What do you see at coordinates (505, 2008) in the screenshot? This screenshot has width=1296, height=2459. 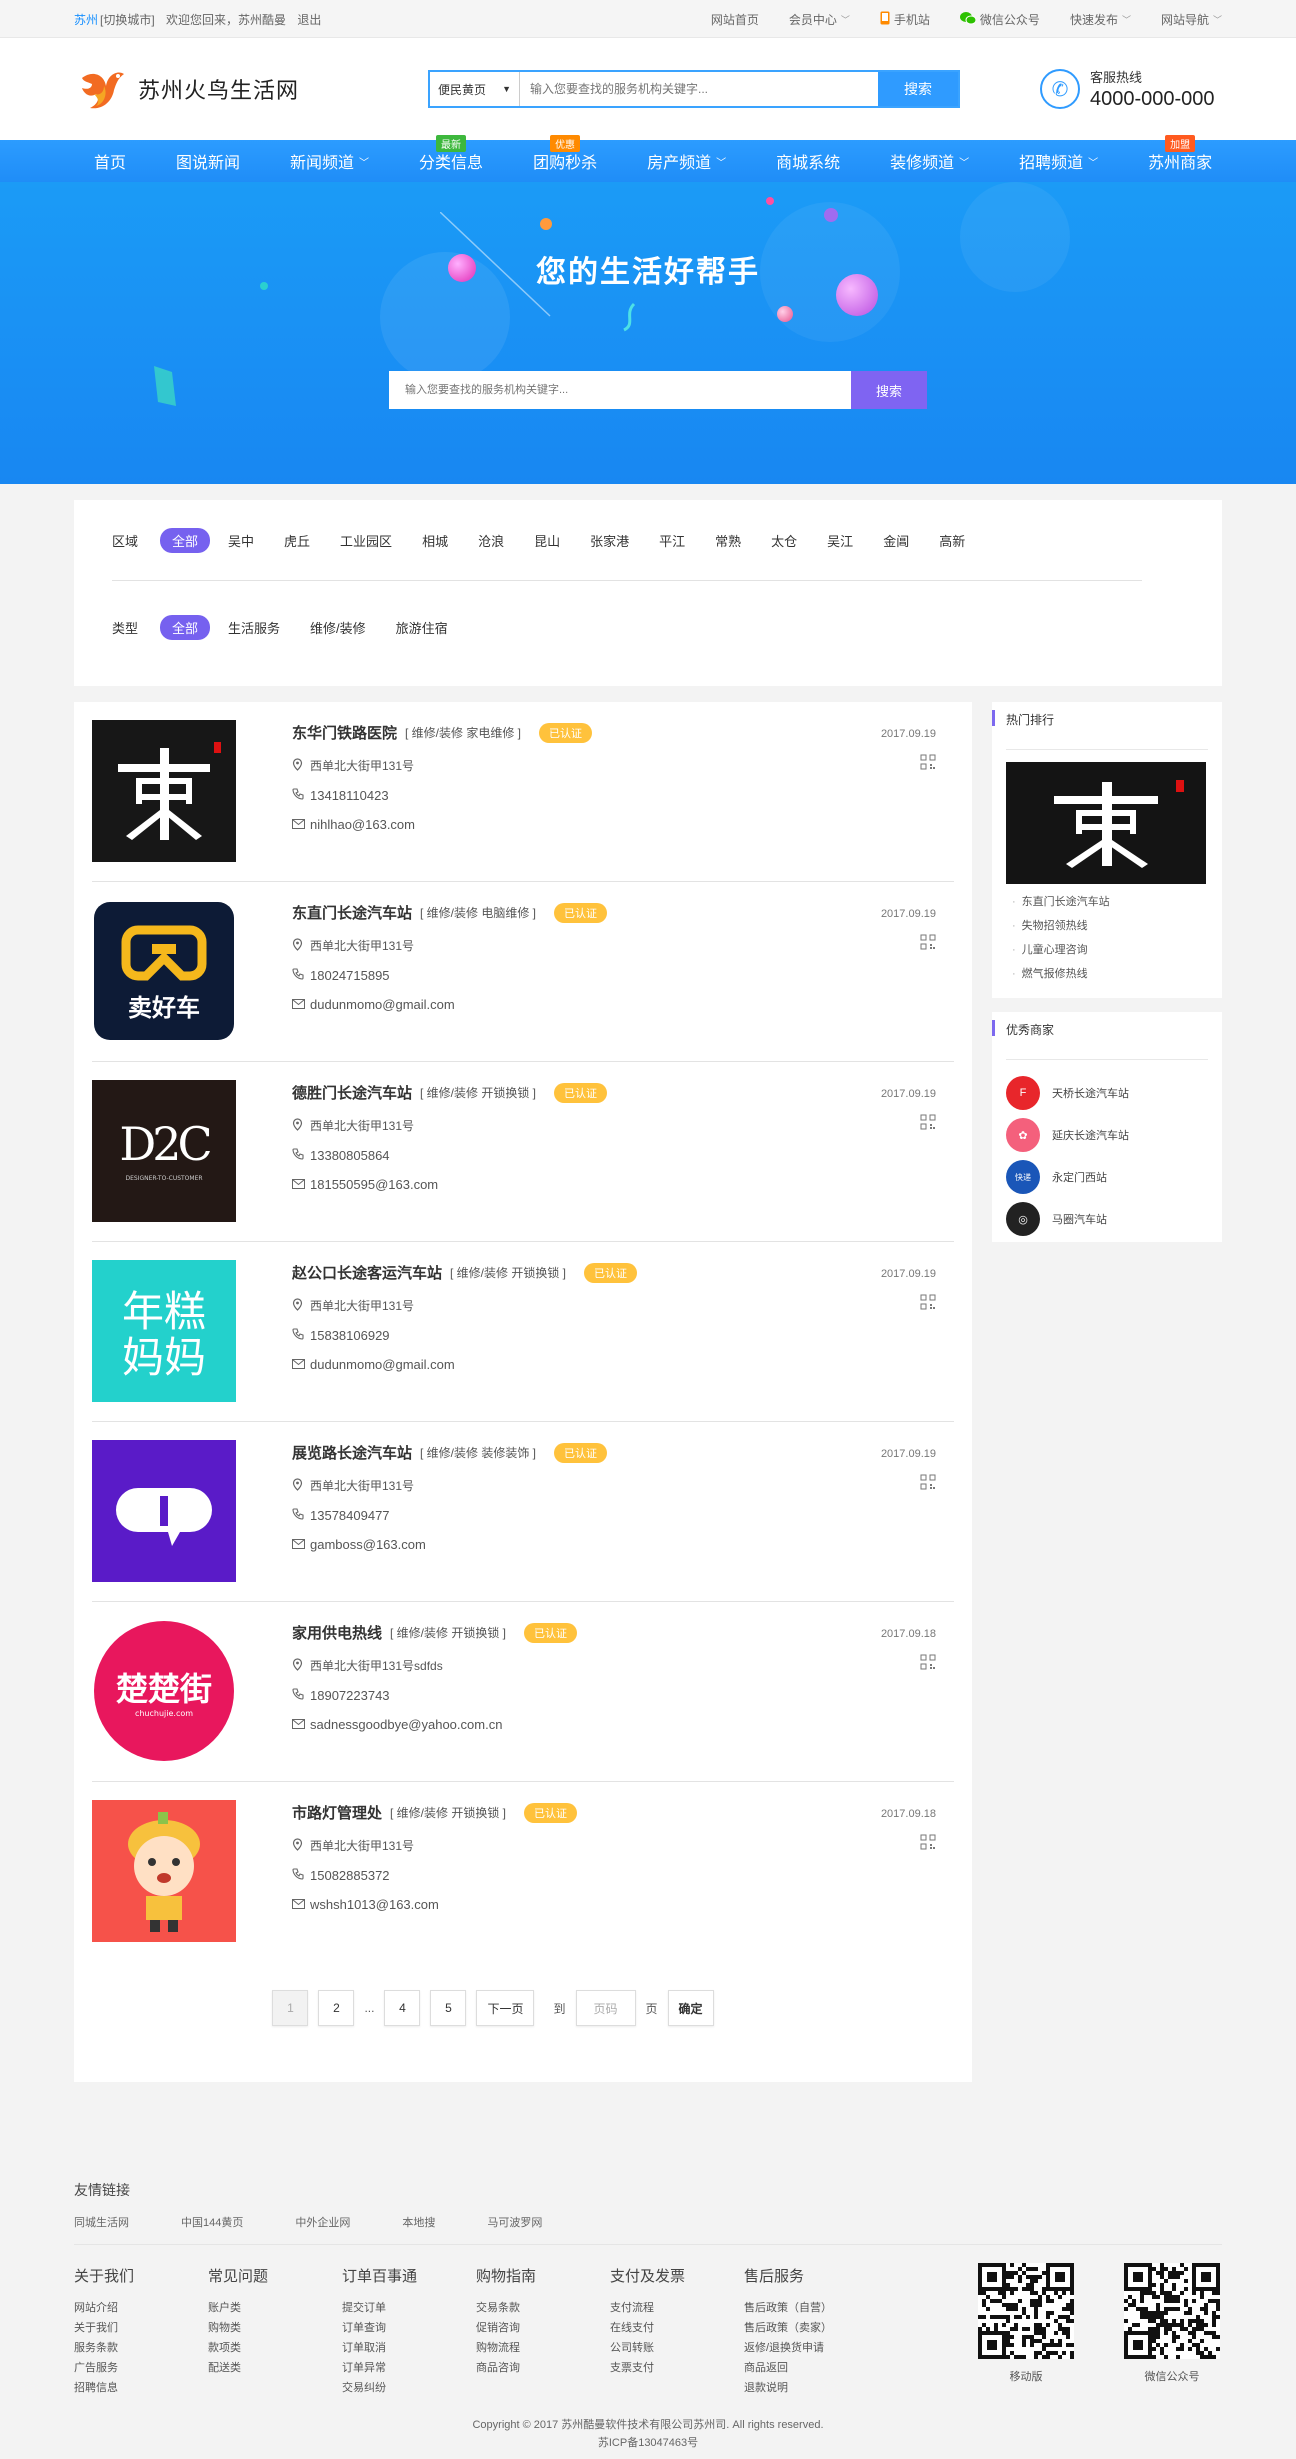 I see `next-page-button: 下一页` at bounding box center [505, 2008].